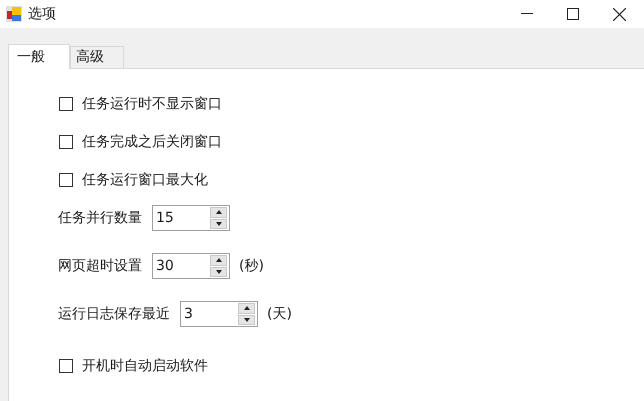 This screenshot has width=644, height=401. Describe the element at coordinates (114, 314) in the screenshot. I see `field-label: 运行日志保存最近` at that location.